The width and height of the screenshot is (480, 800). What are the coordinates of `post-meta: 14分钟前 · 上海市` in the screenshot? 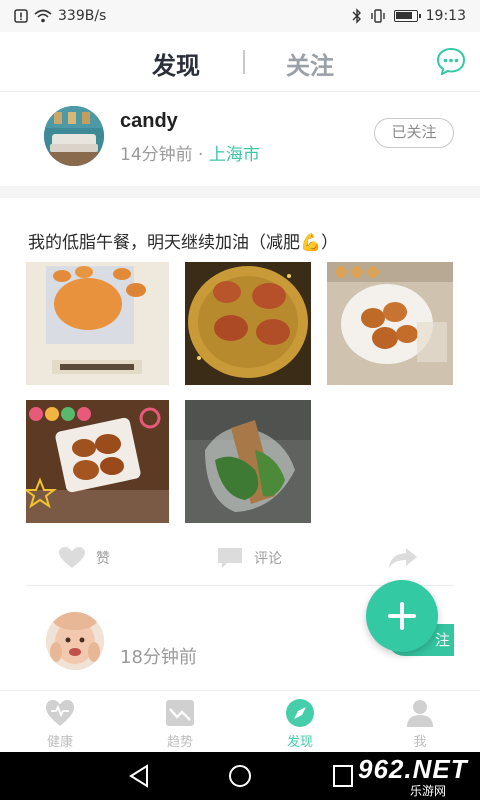 It's located at (190, 152).